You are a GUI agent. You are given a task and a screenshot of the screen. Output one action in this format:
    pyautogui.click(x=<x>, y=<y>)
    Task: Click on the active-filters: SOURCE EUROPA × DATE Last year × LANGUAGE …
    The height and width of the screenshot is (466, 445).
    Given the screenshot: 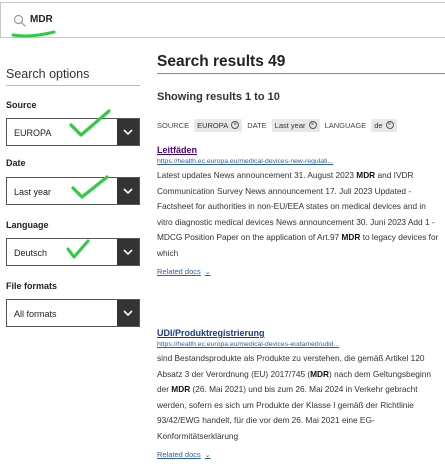 What is the action you would take?
    pyautogui.click(x=277, y=125)
    